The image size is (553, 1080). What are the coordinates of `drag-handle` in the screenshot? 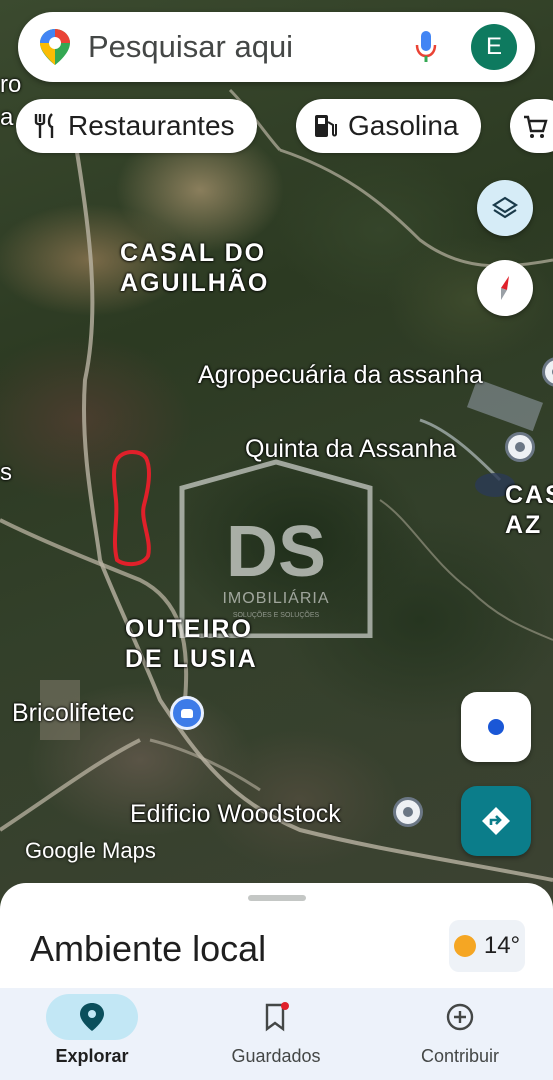 It's located at (277, 898).